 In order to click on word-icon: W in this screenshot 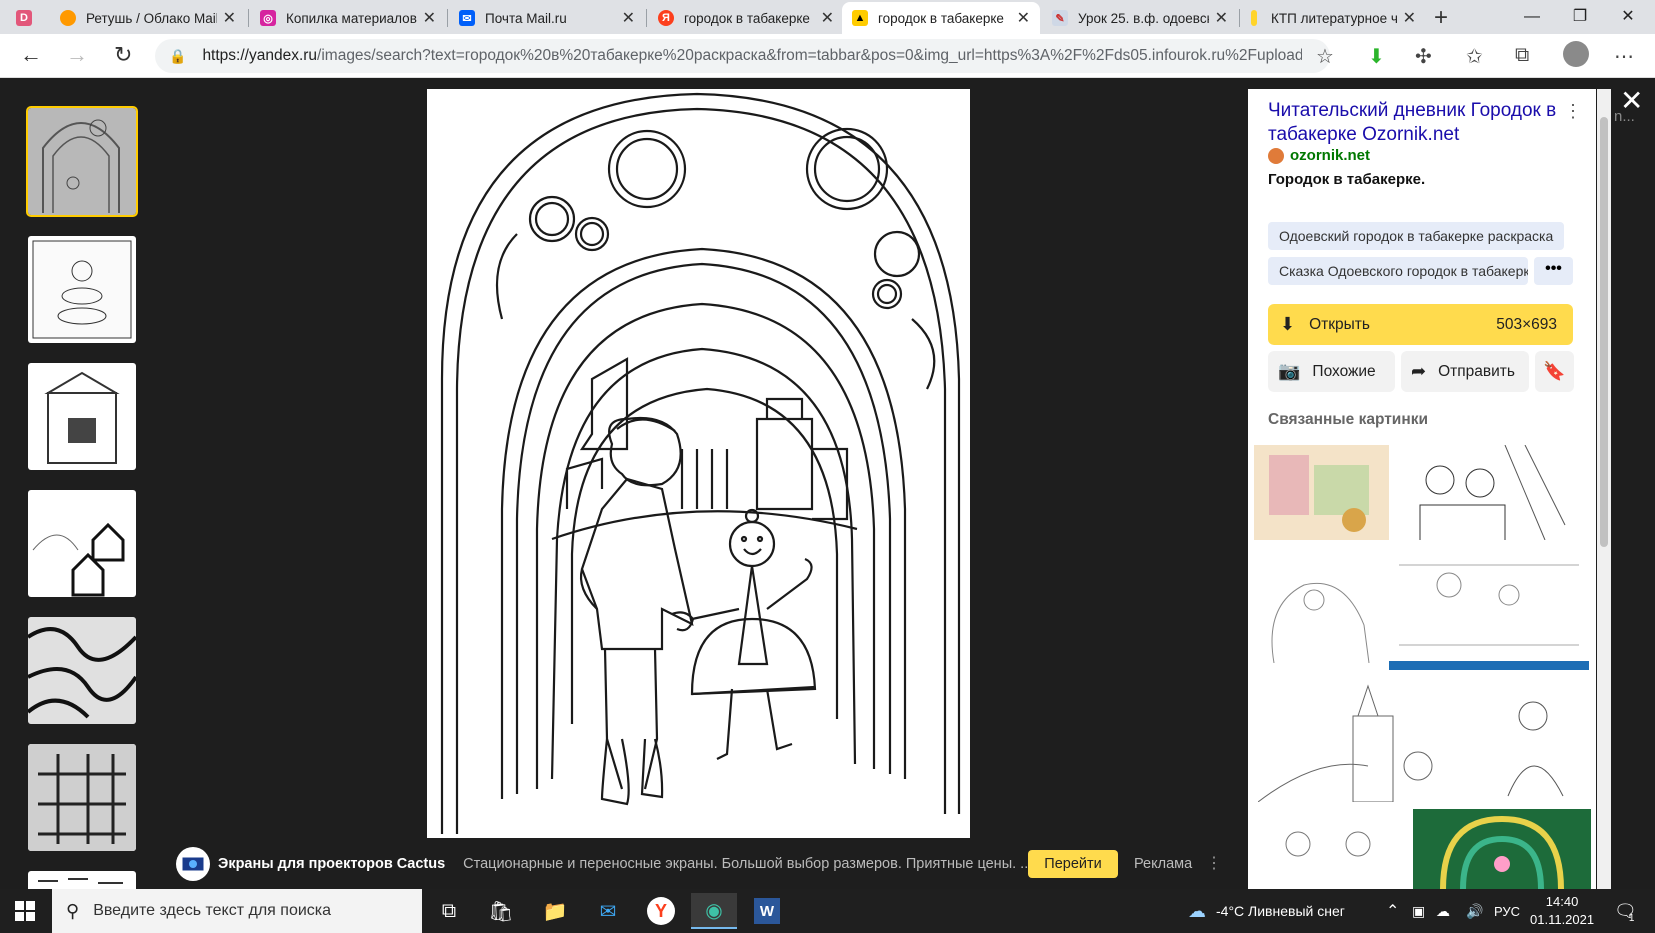, I will do `click(767, 911)`.